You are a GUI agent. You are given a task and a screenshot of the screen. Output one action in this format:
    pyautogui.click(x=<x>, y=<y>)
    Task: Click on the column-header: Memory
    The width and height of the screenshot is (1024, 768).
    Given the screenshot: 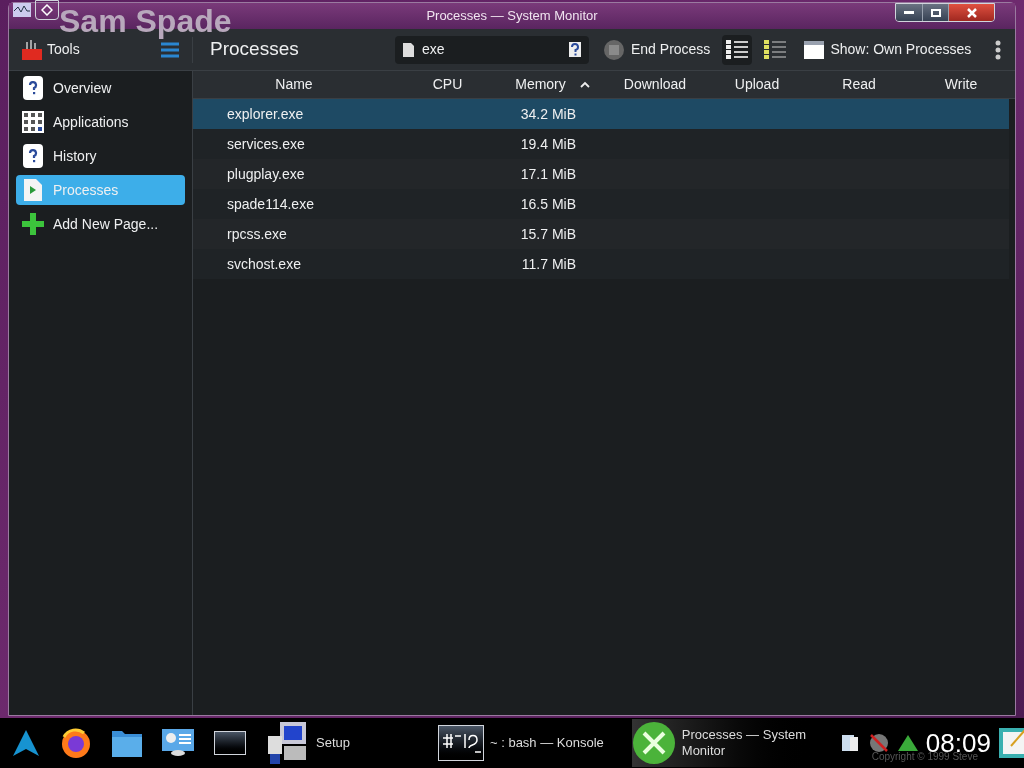 What is the action you would take?
    pyautogui.click(x=552, y=84)
    